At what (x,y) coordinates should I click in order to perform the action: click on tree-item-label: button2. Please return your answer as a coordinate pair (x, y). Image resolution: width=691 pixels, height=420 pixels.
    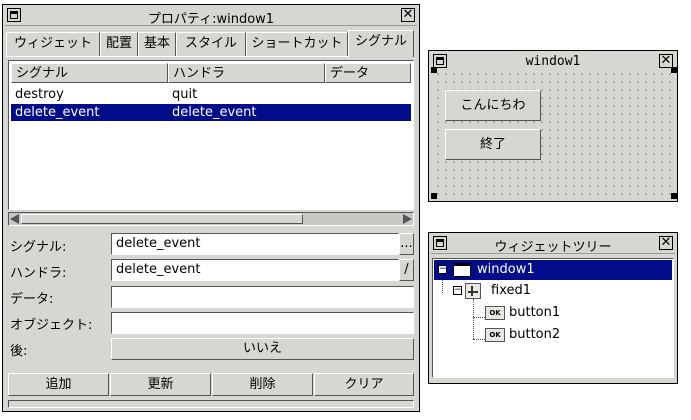
    Looking at the image, I should click on (535, 334).